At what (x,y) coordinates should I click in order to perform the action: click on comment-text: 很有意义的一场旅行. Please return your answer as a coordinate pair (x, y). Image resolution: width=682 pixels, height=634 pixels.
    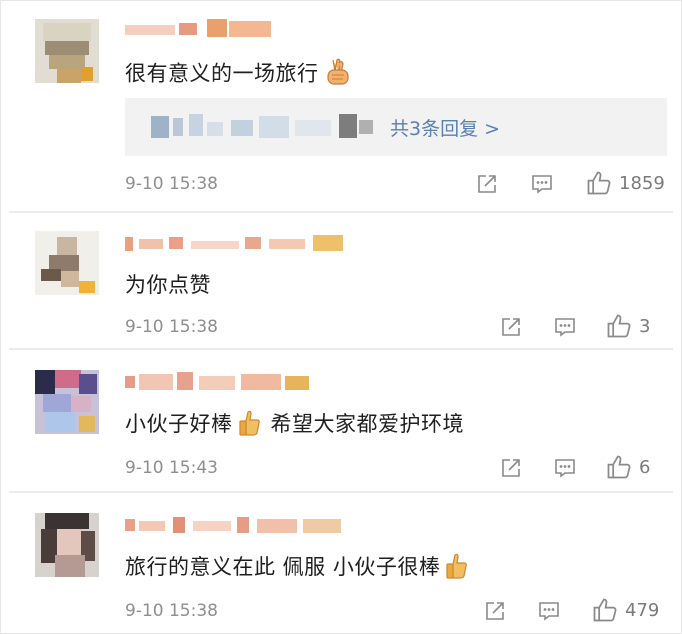
    Looking at the image, I should click on (239, 74).